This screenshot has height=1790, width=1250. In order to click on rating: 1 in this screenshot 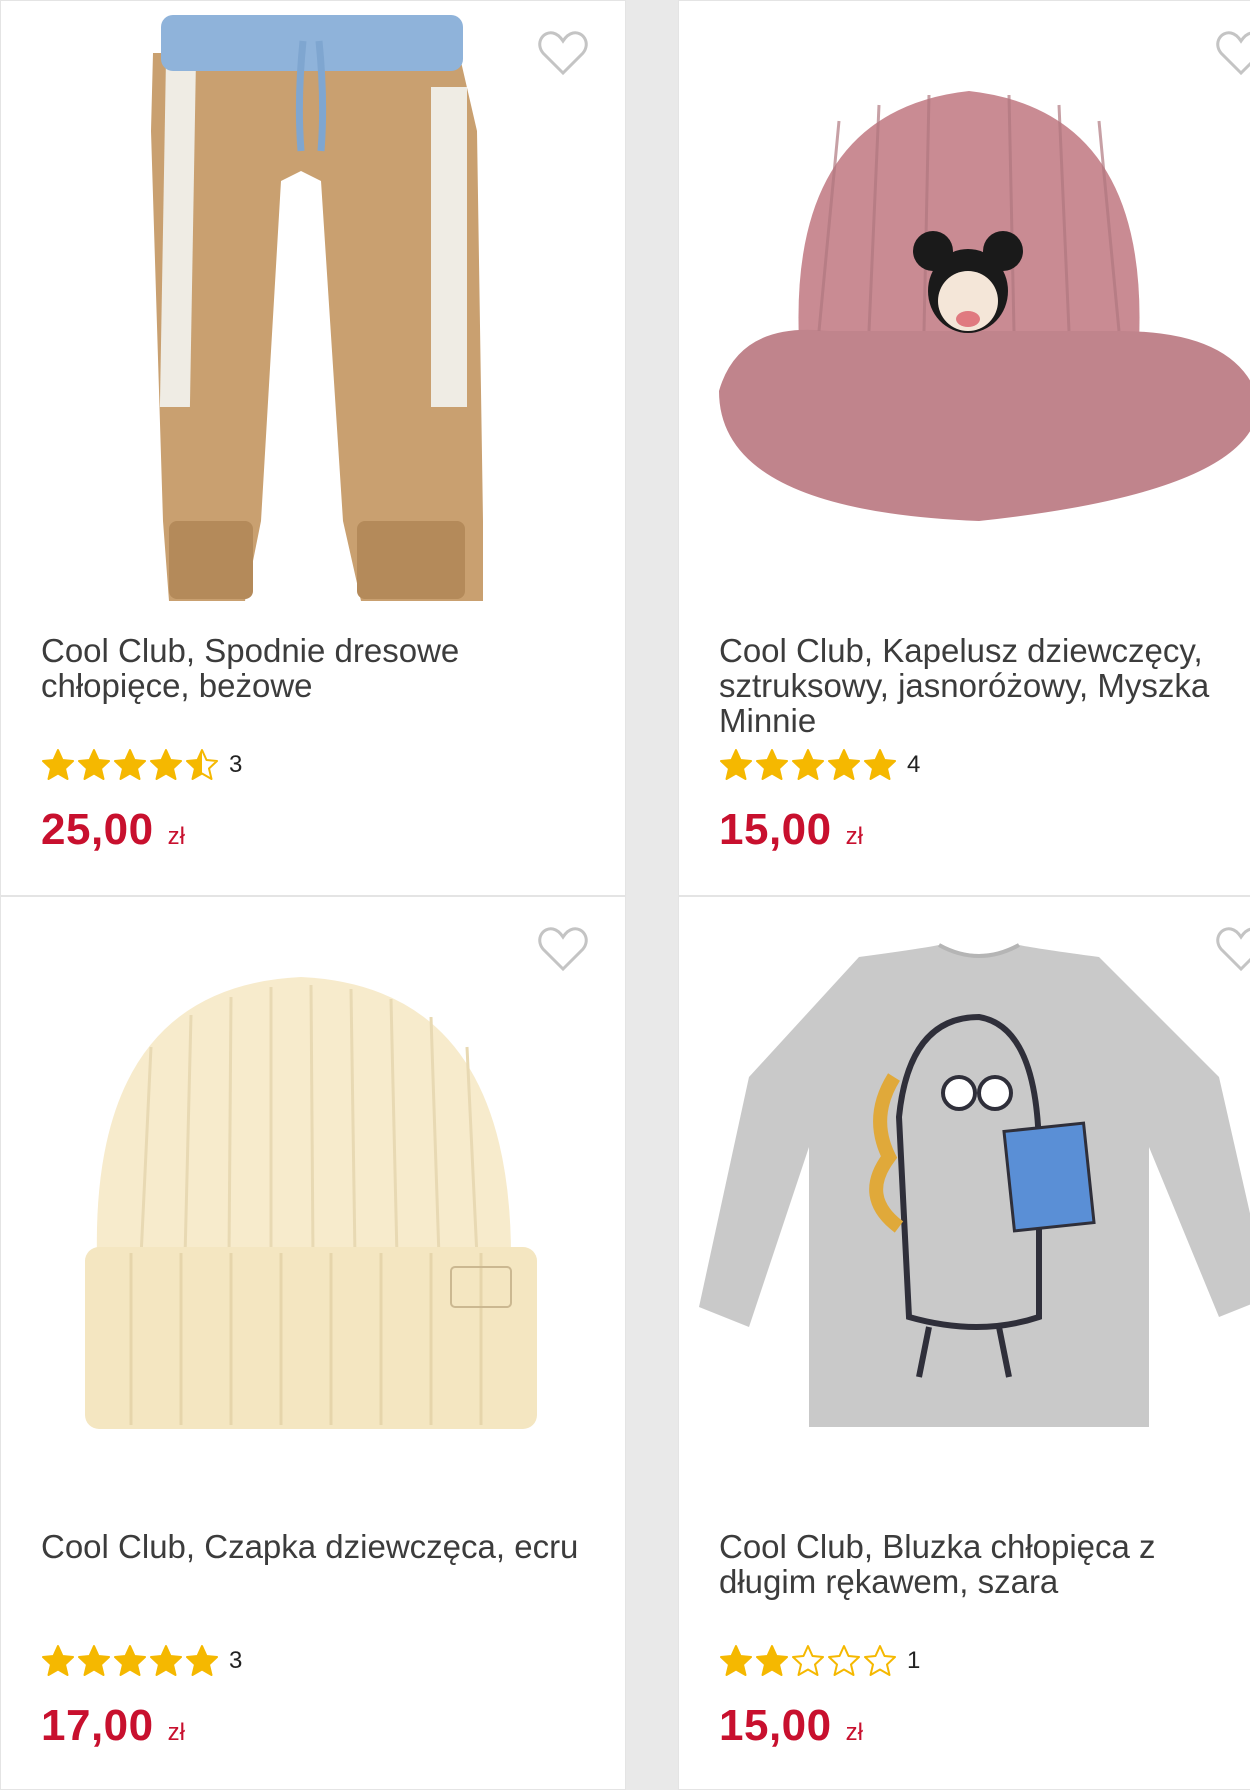, I will do `click(819, 1661)`.